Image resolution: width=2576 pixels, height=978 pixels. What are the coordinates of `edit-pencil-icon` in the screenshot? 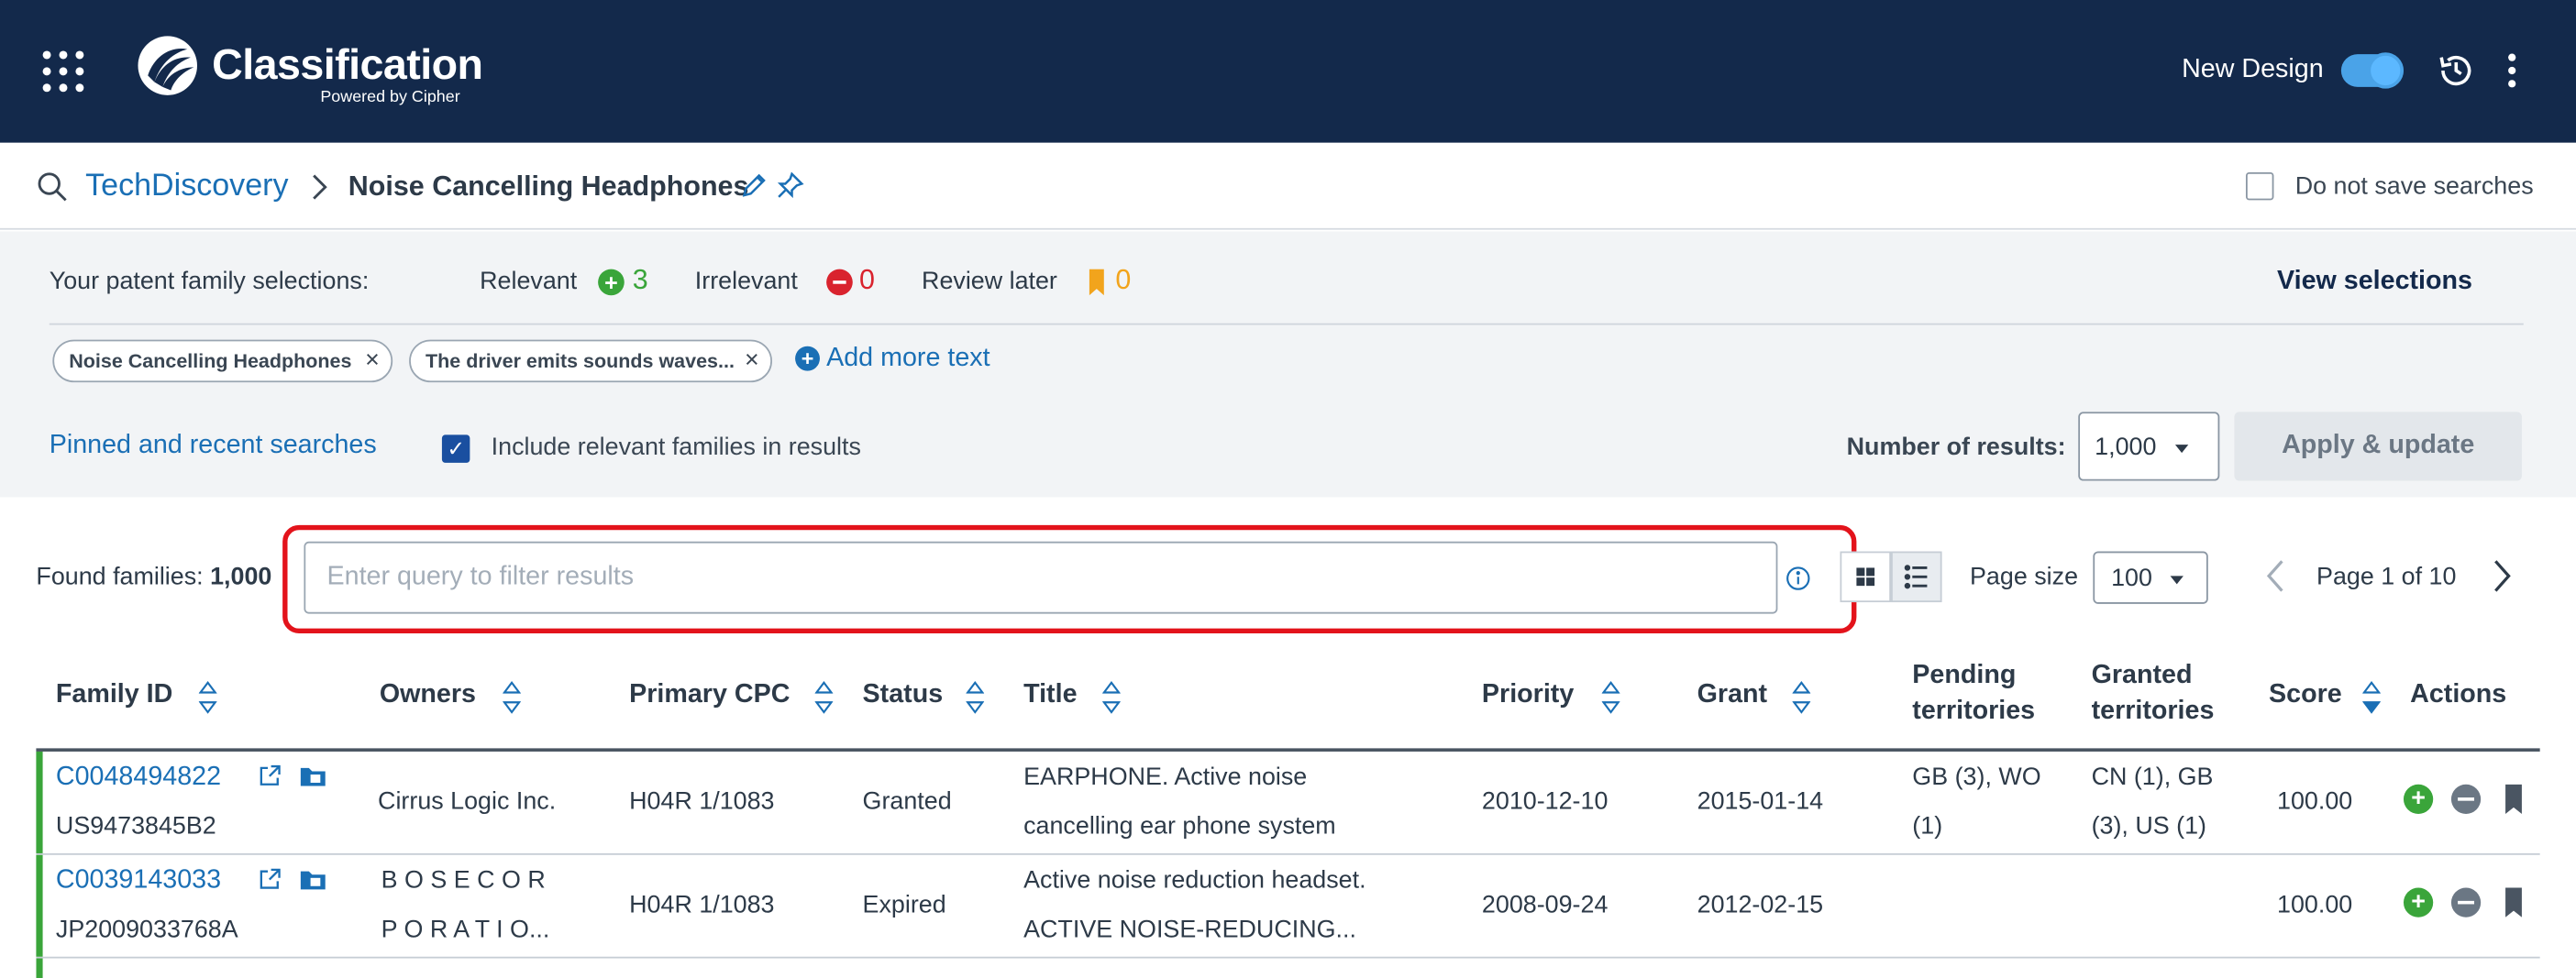 It's located at (754, 185).